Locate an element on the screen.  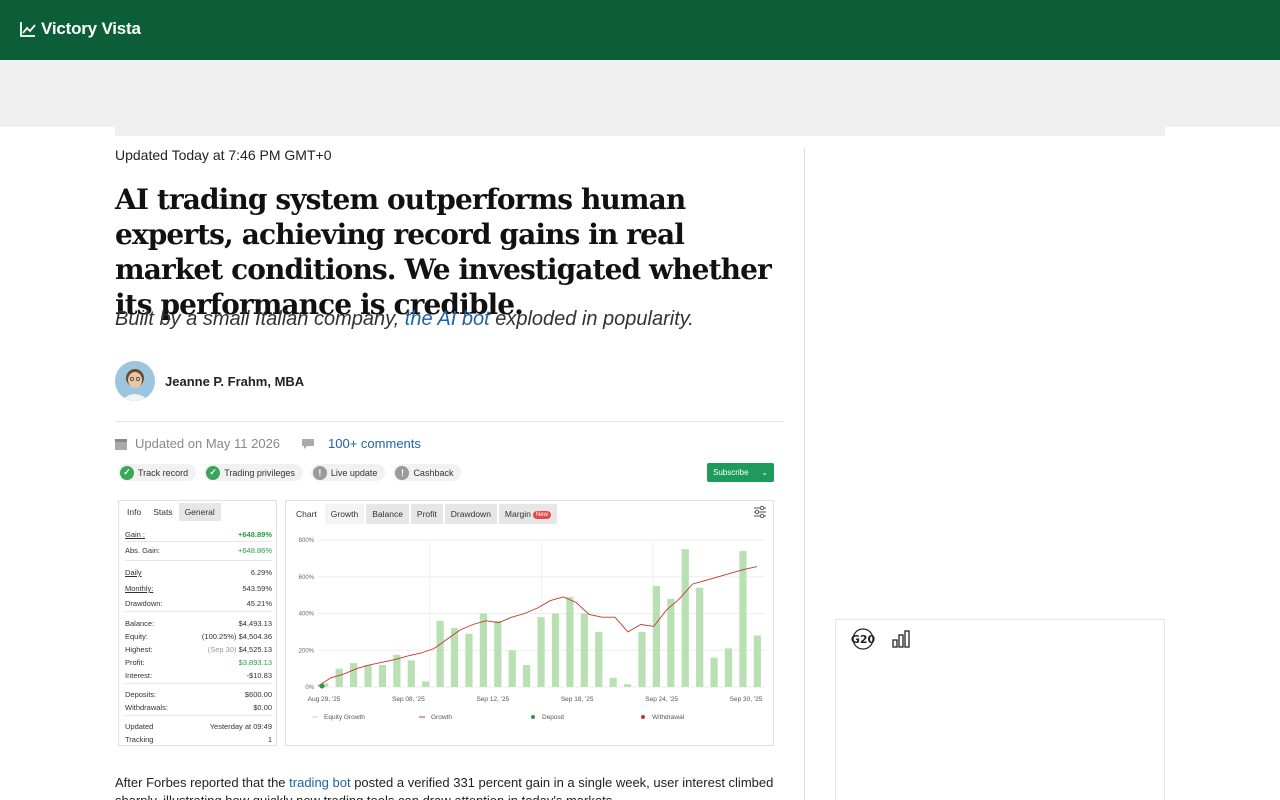
stat-row: Withdrawals: $0.00 is located at coordinates (198, 707).